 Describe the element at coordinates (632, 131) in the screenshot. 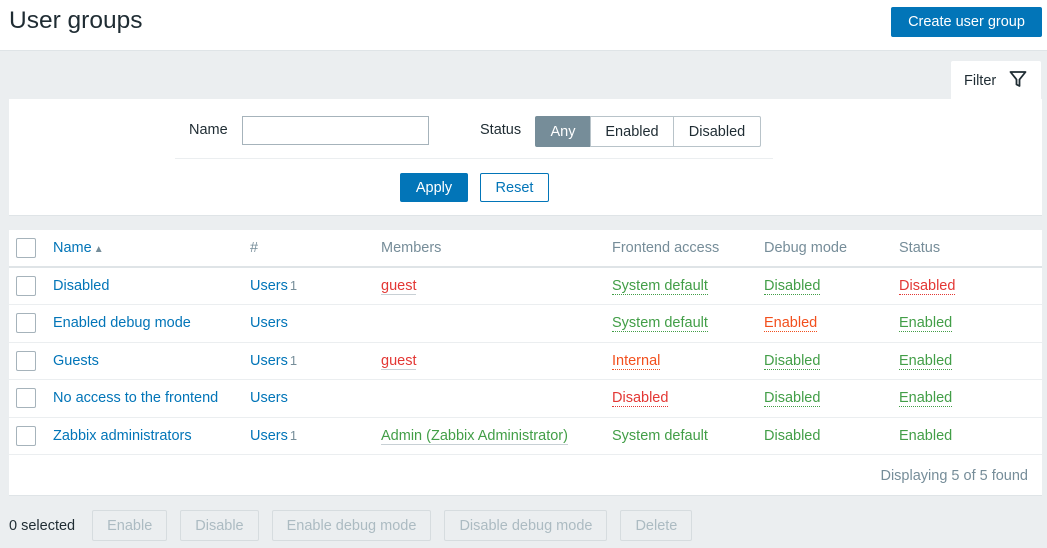

I see `status-option-enabled: Enabled` at that location.